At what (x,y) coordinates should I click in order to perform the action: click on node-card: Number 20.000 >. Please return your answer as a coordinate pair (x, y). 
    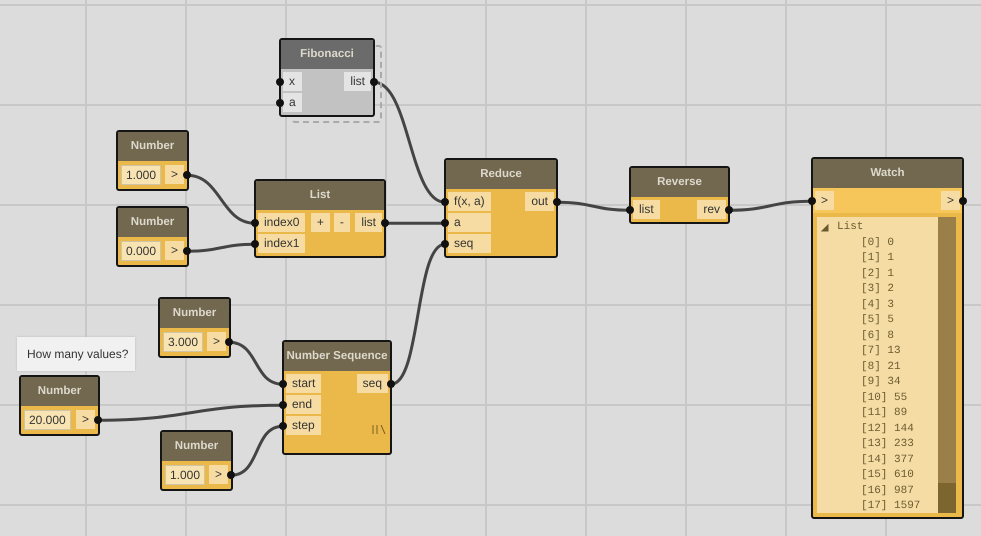
    Looking at the image, I should click on (59, 405).